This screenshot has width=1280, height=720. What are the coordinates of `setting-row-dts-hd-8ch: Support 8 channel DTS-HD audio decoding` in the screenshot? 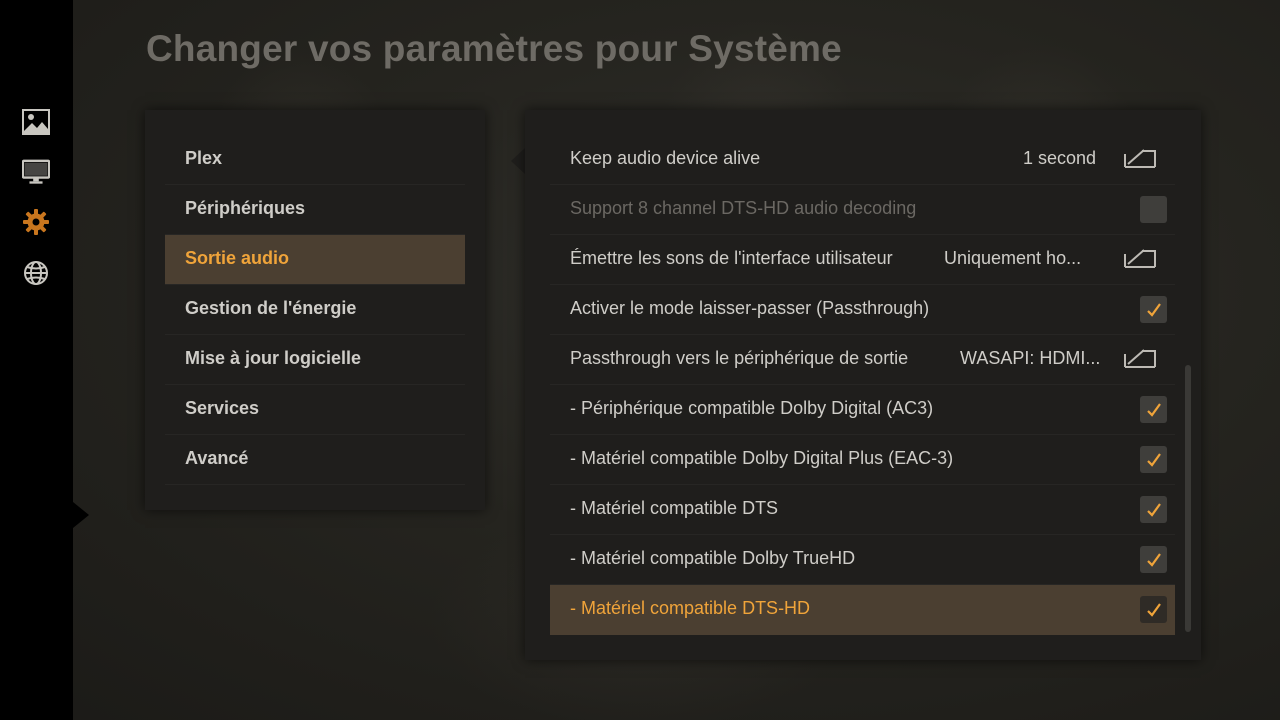 It's located at (862, 210).